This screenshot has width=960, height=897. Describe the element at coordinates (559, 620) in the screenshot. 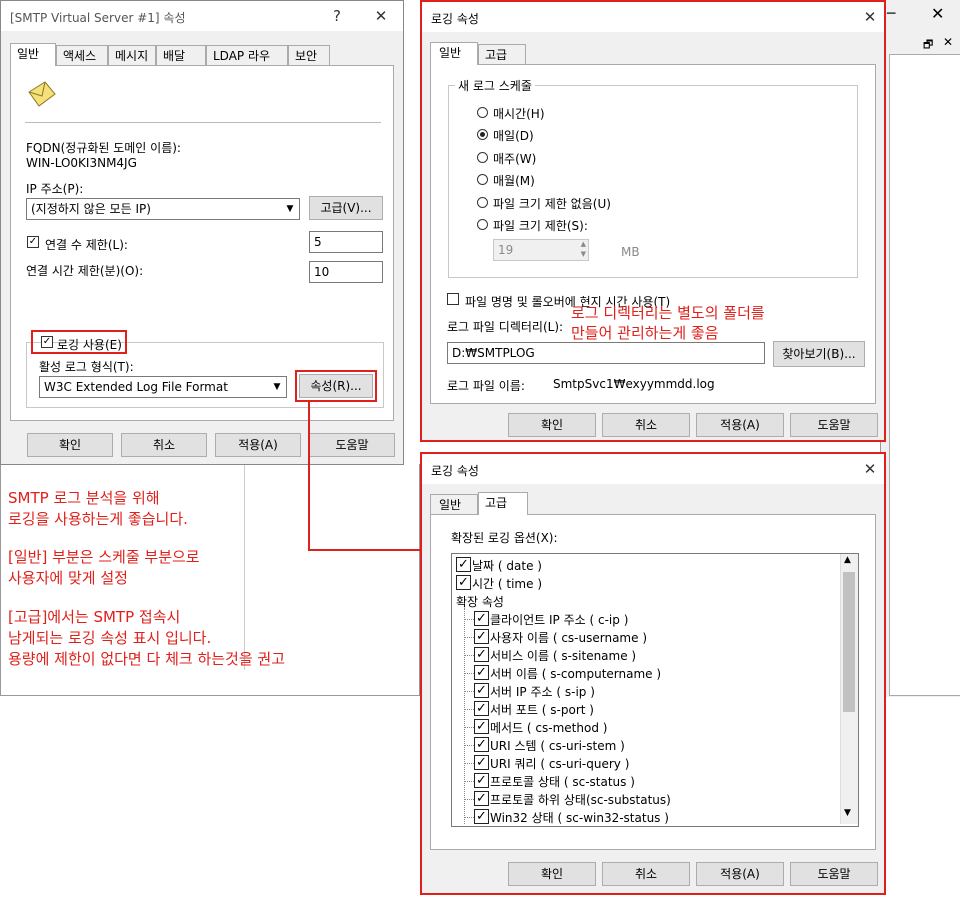

I see `tree-item-label: 클라이언트 IP 주소 ( c-ip )` at that location.